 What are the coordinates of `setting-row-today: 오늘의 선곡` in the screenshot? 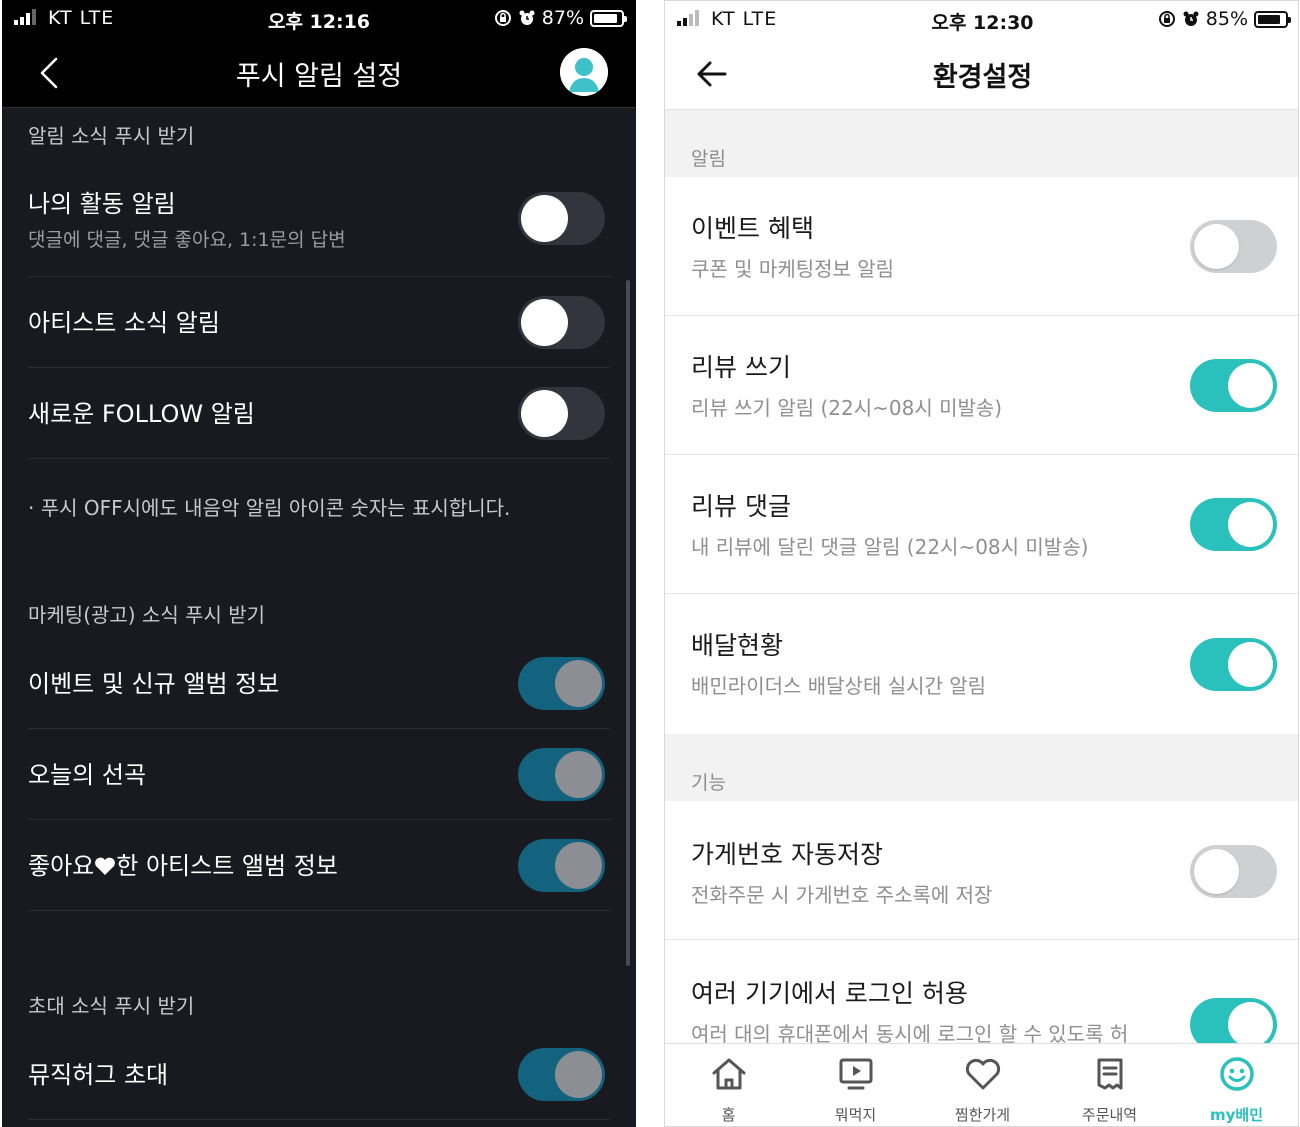 It's located at (319, 774).